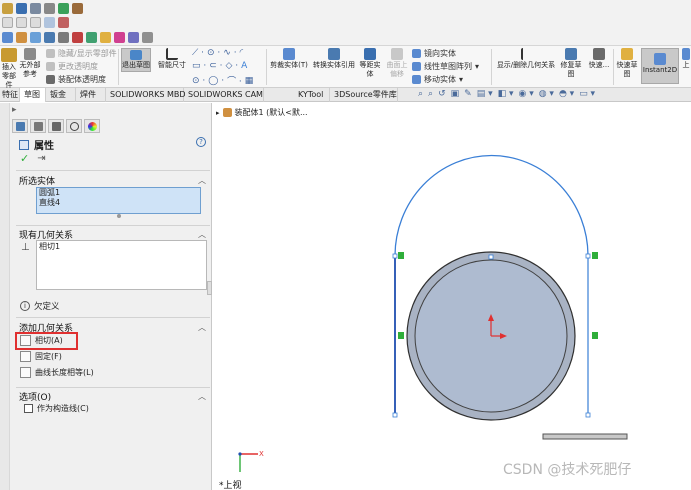 This screenshot has width=691, height=490. Describe the element at coordinates (56, 408) in the screenshot. I see `construction-checkbox-row: 作为构造线(C)` at that location.